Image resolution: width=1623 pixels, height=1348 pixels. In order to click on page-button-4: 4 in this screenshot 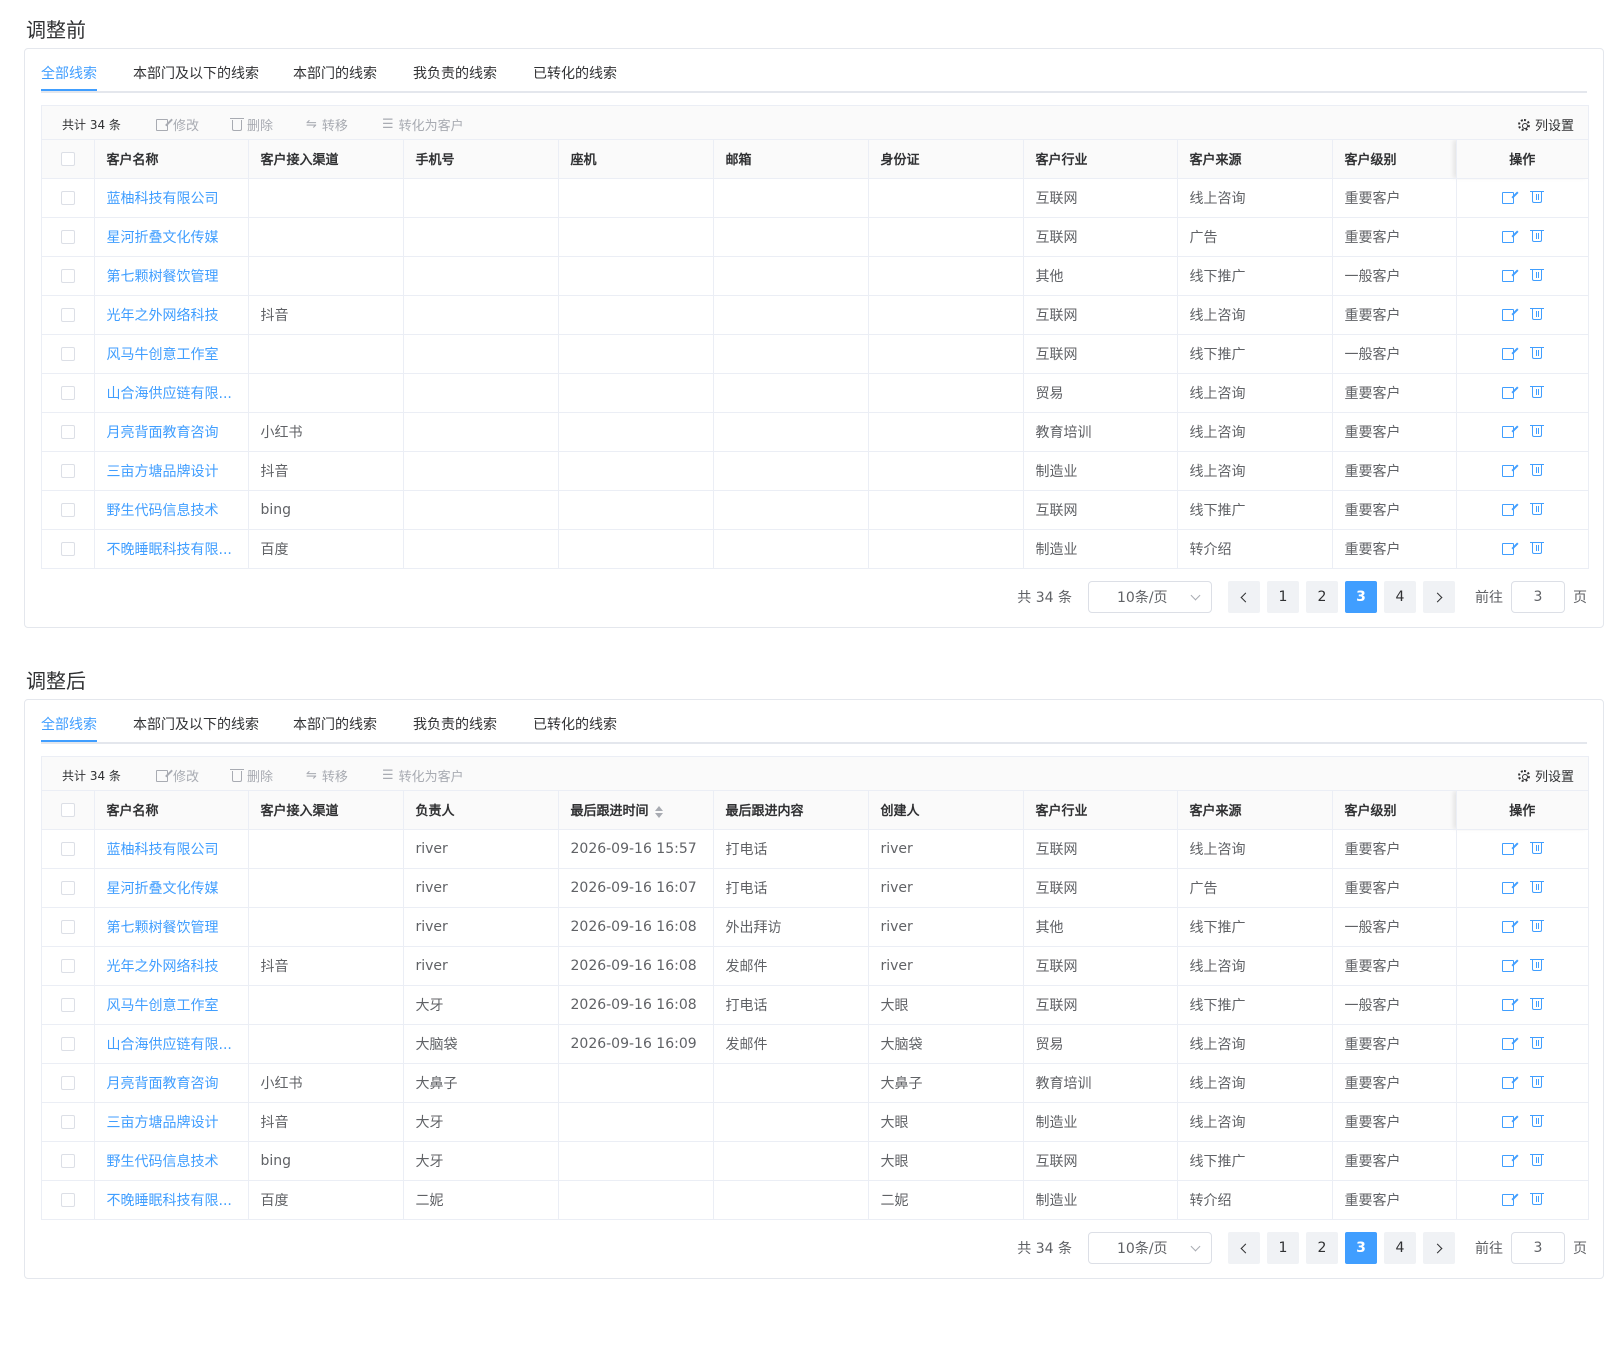, I will do `click(1400, 597)`.